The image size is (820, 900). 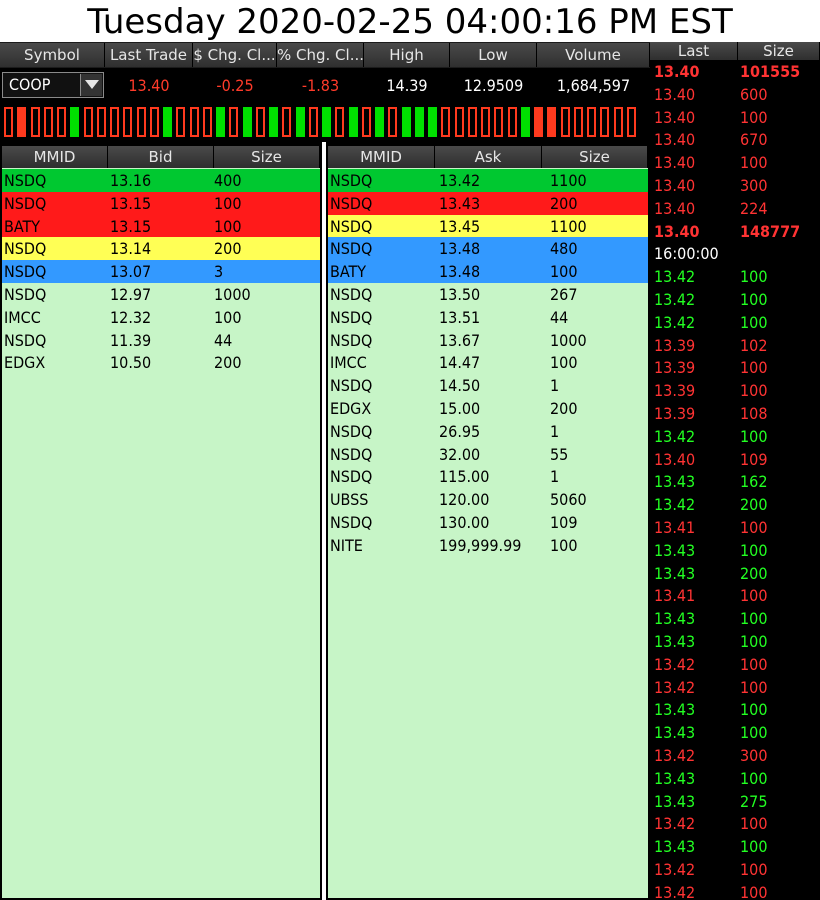 I want to click on book-row: NSDQ 13.42 1100, so click(x=488, y=180).